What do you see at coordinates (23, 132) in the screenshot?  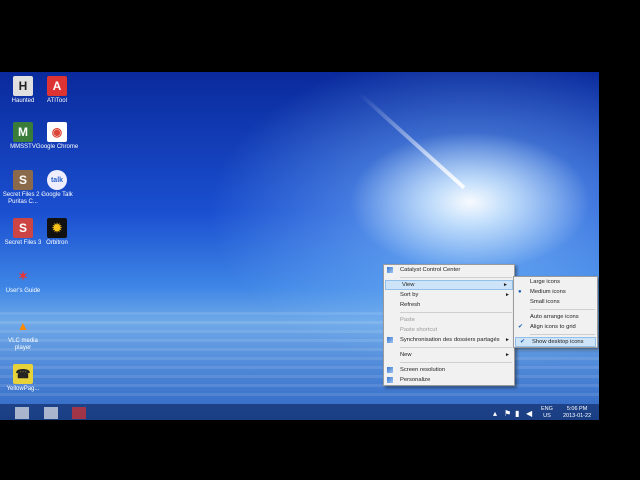 I see `app-icon: M` at bounding box center [23, 132].